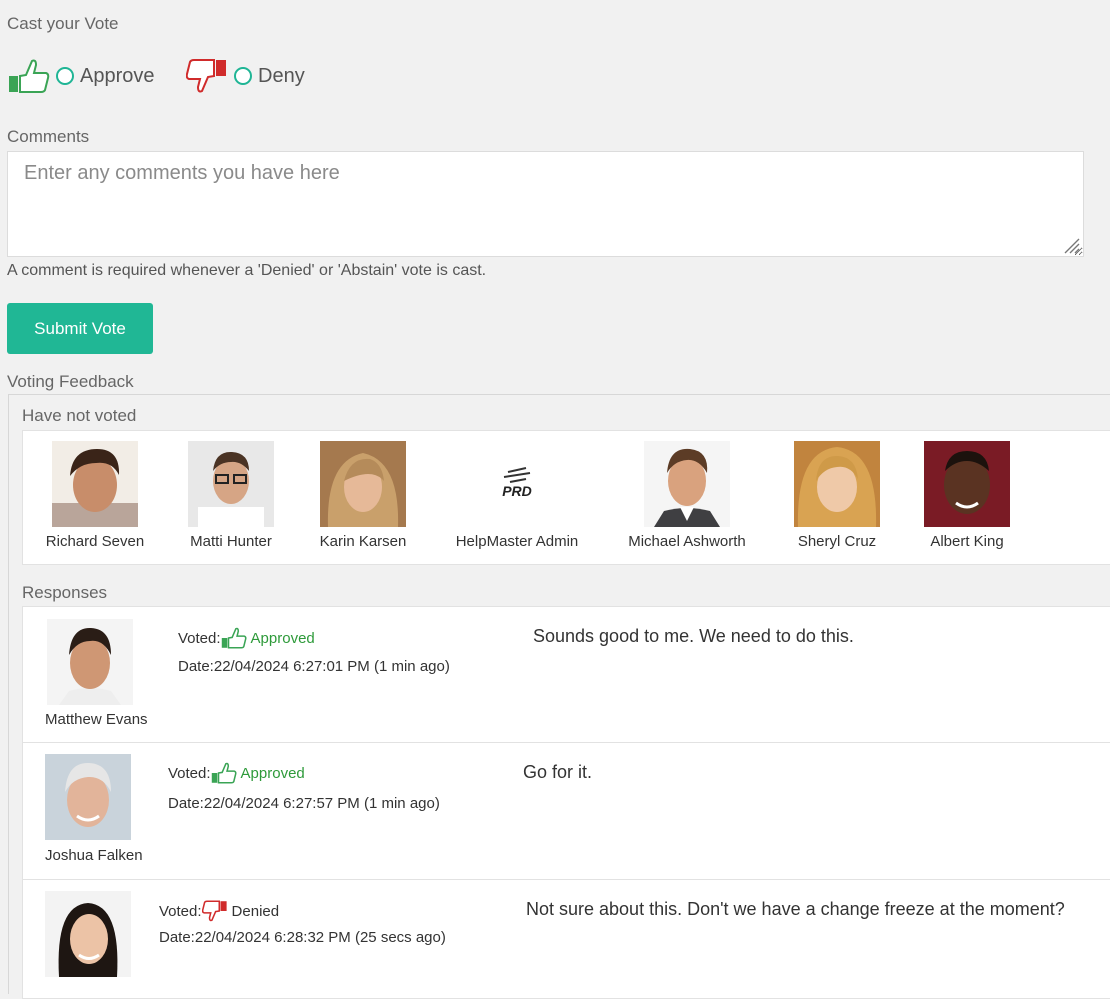 The image size is (1110, 999). What do you see at coordinates (517, 541) in the screenshot?
I see `person-name: HelpMaster Admin` at bounding box center [517, 541].